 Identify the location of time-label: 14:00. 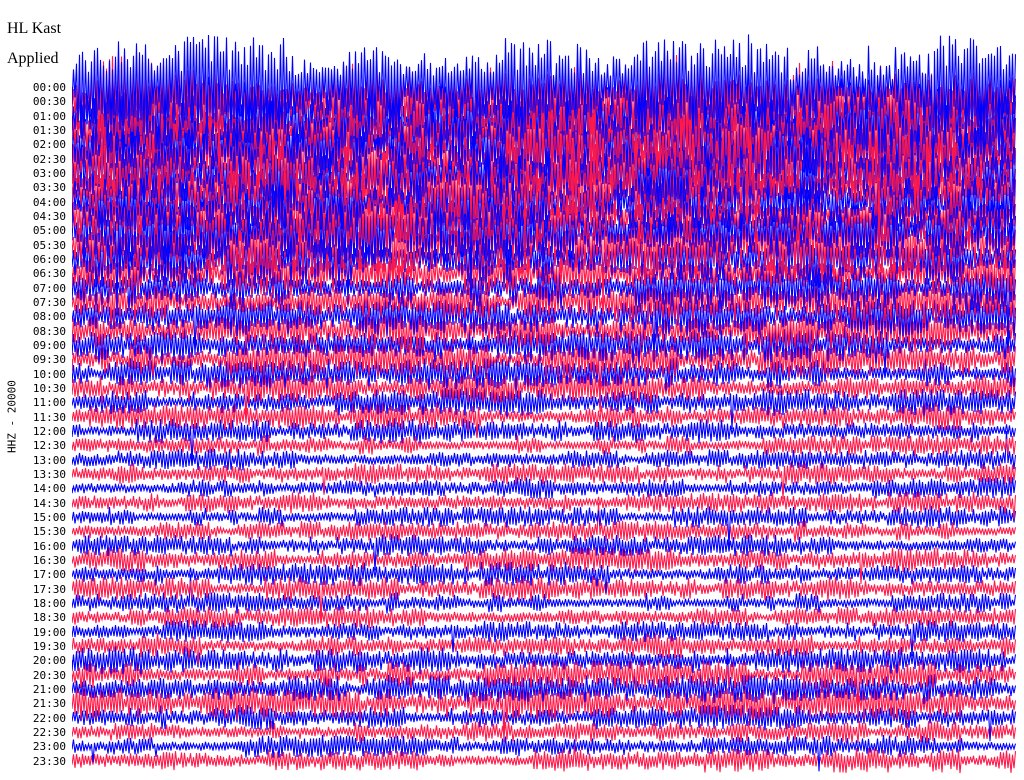
(49, 489).